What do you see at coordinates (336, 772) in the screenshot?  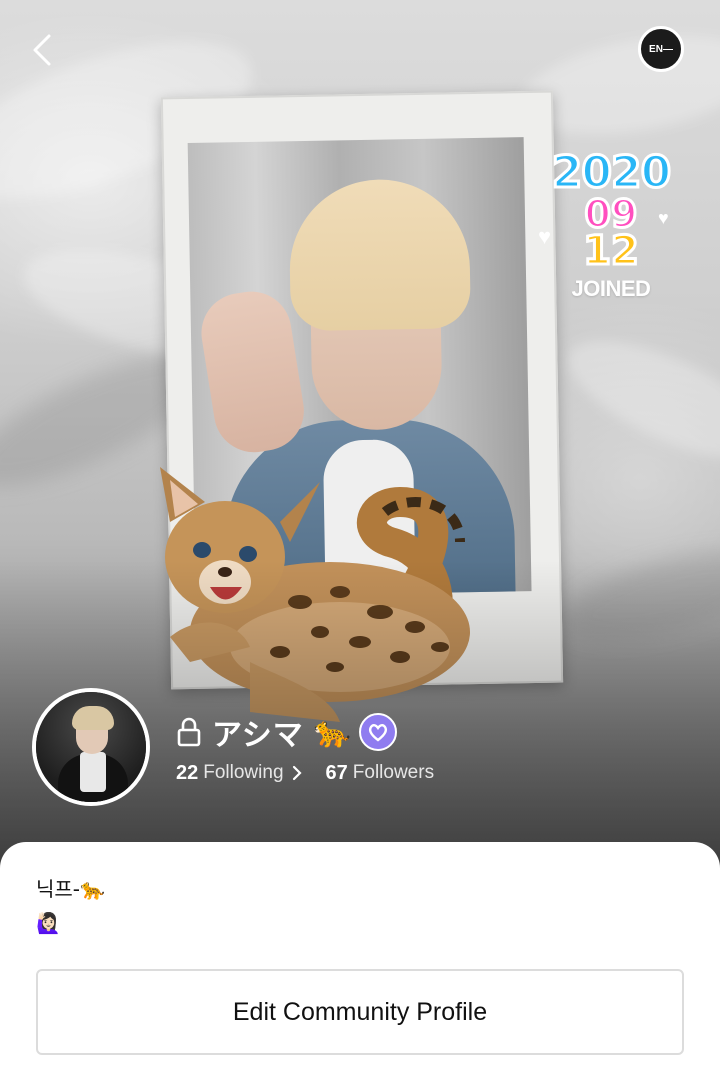 I see `followers-count: 67` at bounding box center [336, 772].